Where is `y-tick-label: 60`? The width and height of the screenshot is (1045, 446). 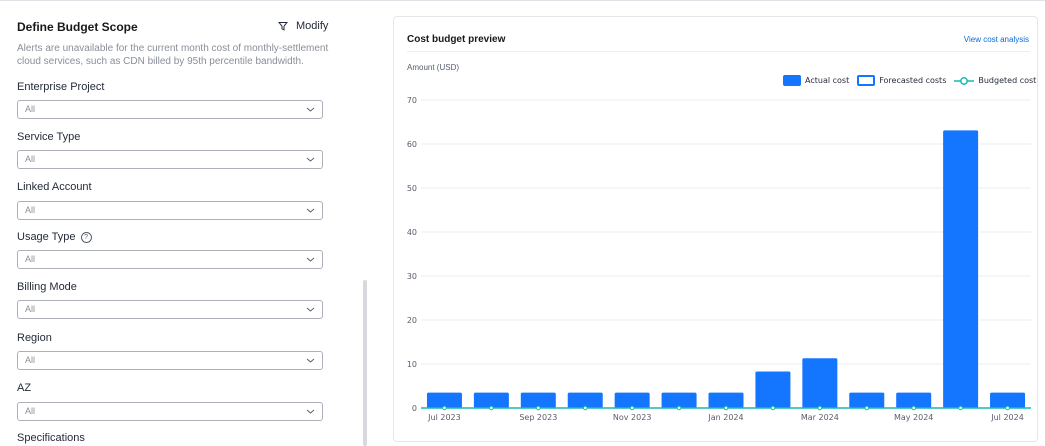 y-tick-label: 60 is located at coordinates (412, 144).